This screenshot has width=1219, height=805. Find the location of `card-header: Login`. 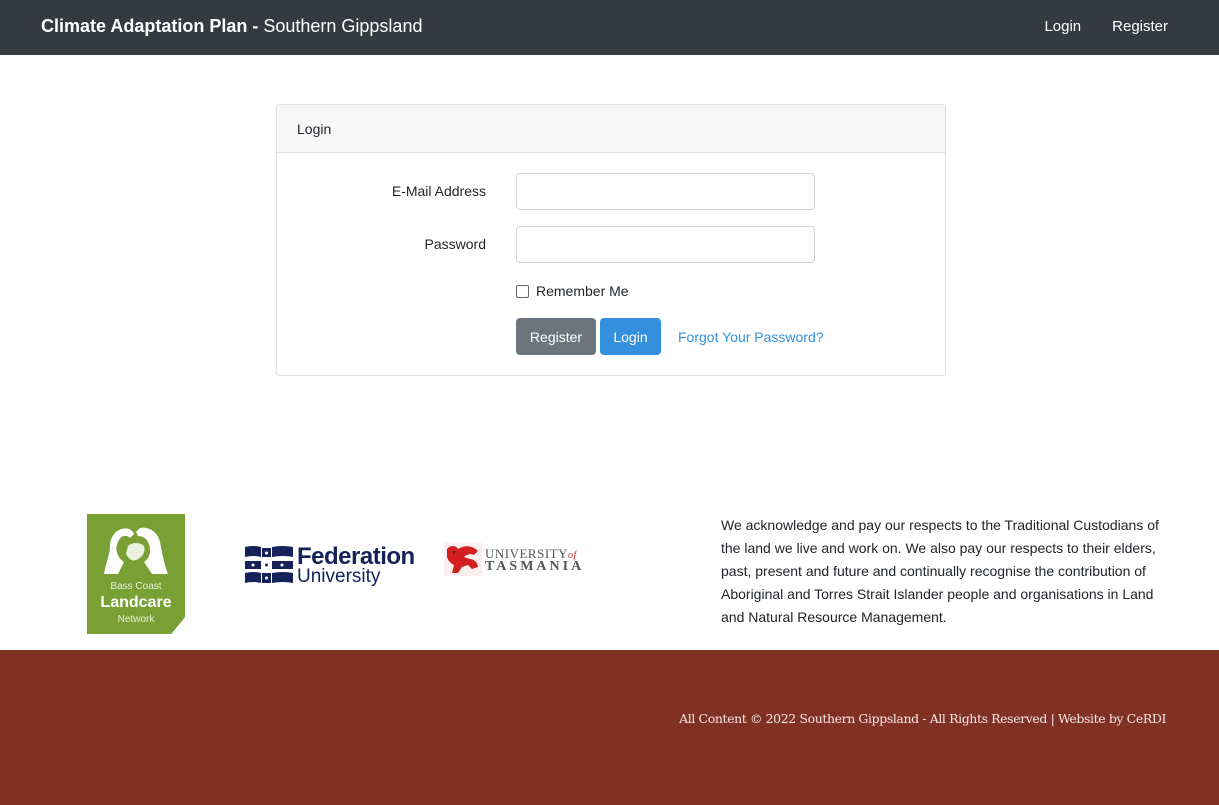

card-header: Login is located at coordinates (611, 129).